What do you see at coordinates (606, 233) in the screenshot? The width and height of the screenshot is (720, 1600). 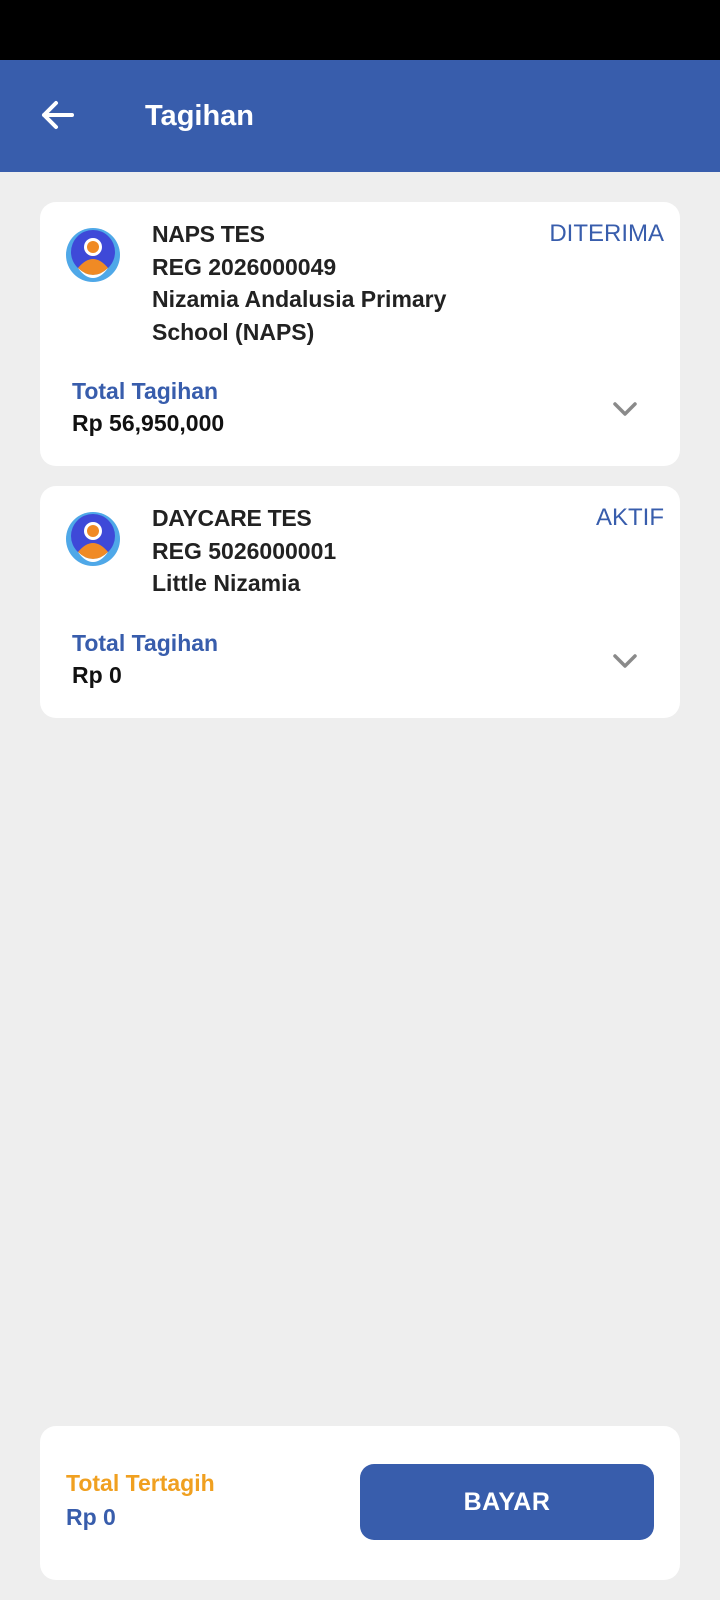 I see `status-badge: DITERIMA` at bounding box center [606, 233].